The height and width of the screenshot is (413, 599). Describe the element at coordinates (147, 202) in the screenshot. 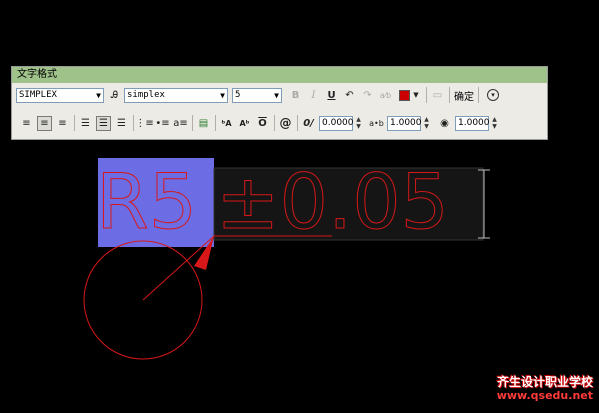

I see `mtext-selected: R5` at that location.